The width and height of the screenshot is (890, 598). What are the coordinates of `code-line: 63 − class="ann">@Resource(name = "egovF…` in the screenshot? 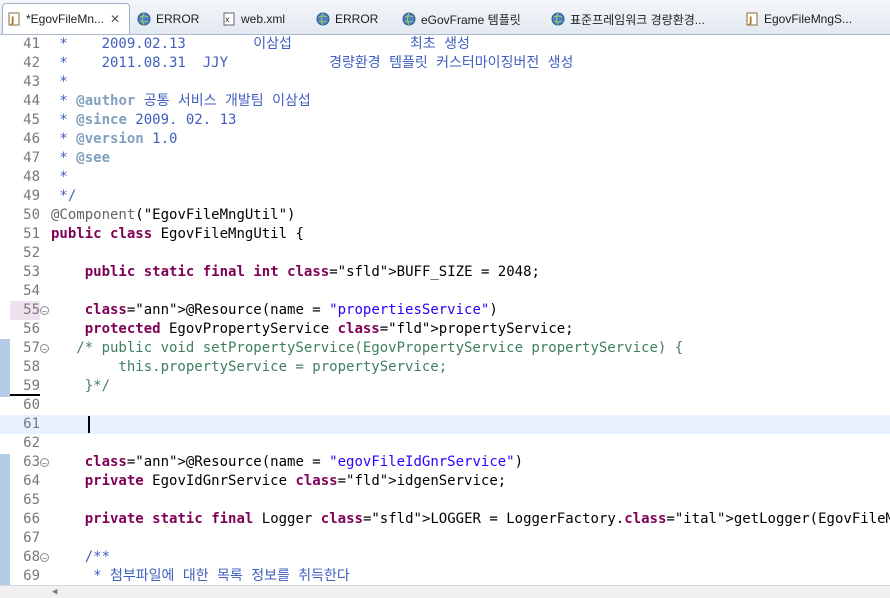 It's located at (445, 462).